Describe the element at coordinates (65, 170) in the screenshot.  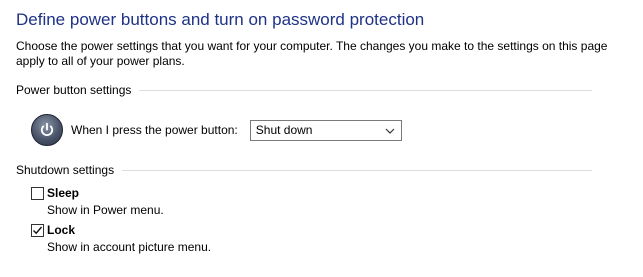
I see `shutdown-settings-label: Shutdown settings` at that location.